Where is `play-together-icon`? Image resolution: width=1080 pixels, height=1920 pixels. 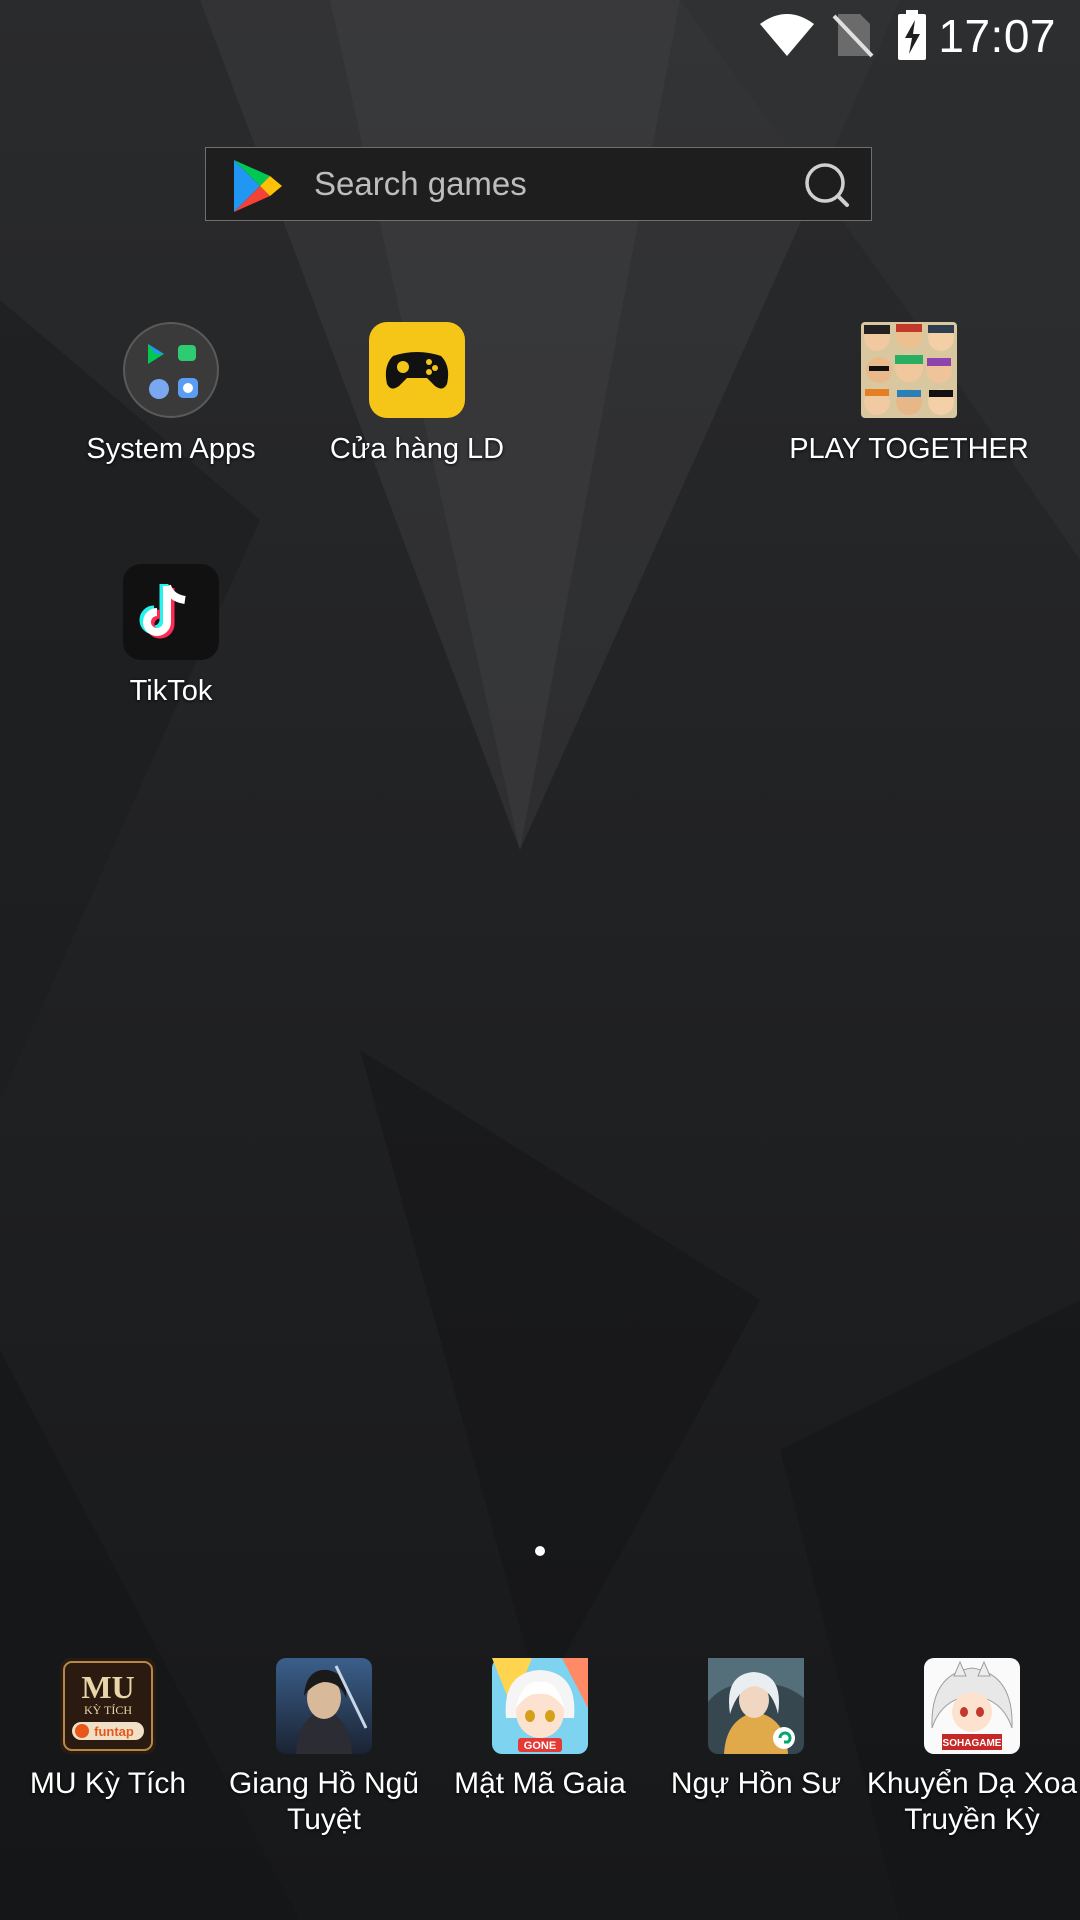 play-together-icon is located at coordinates (909, 370).